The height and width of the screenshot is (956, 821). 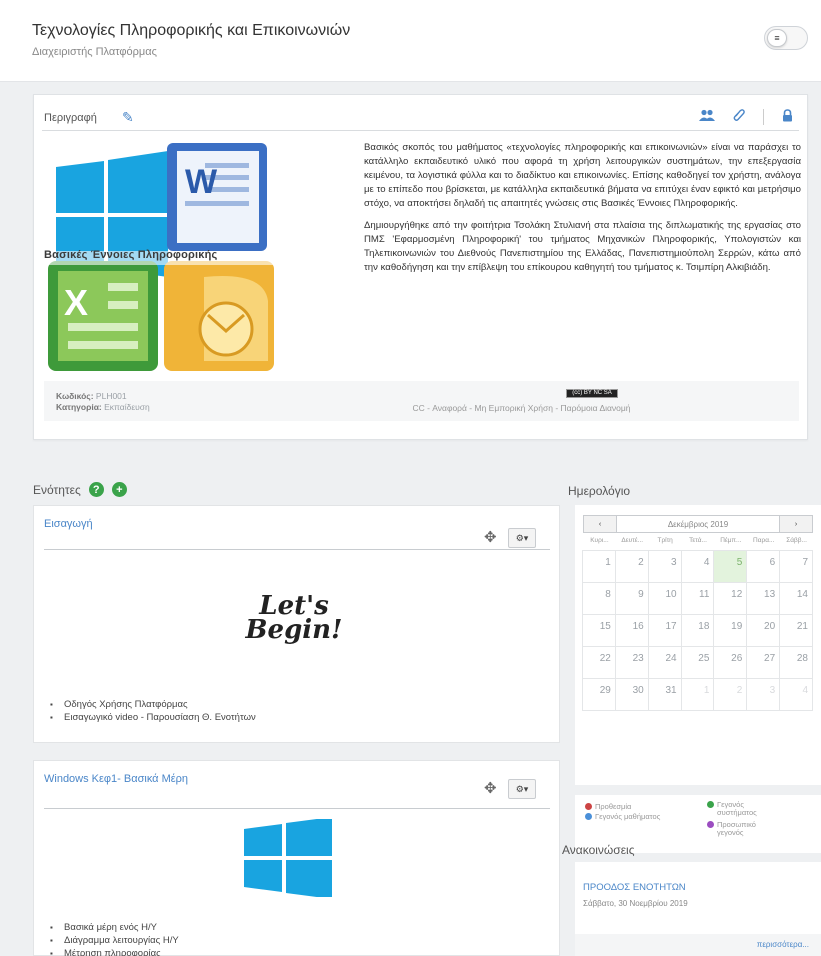 I want to click on calendar-day: 28, so click(x=796, y=662).